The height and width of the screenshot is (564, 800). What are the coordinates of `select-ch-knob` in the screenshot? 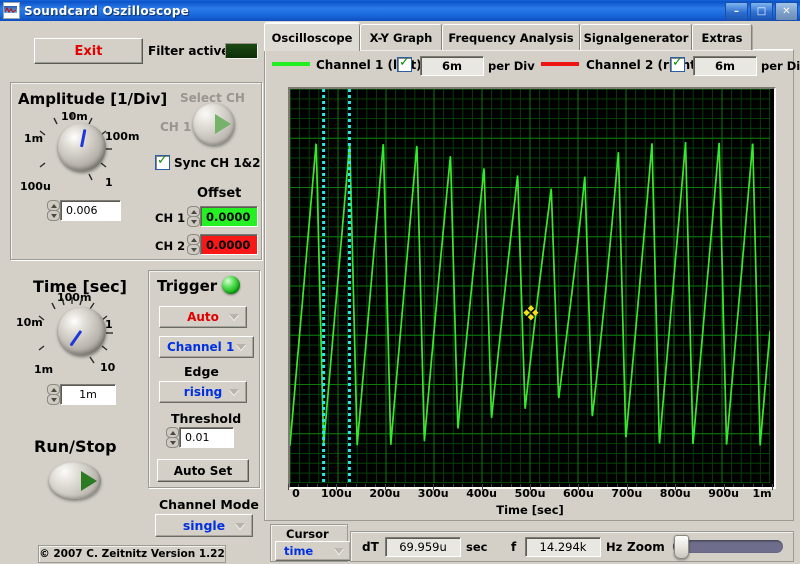 It's located at (214, 124).